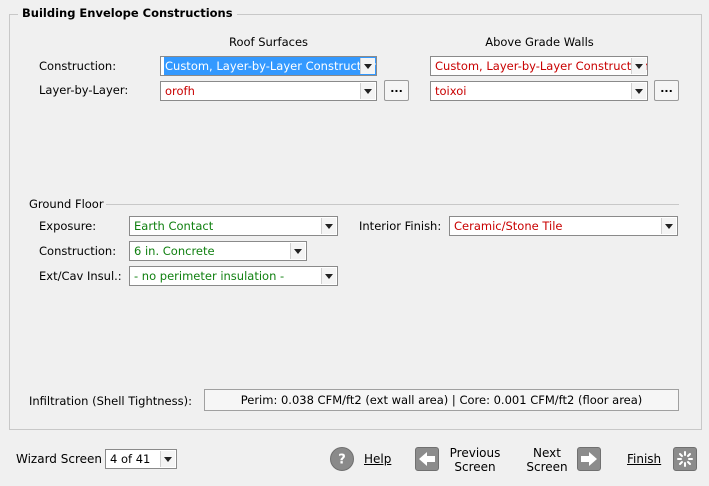 The image size is (709, 486). I want to click on ground-floor-title: Ground Floor, so click(66, 204).